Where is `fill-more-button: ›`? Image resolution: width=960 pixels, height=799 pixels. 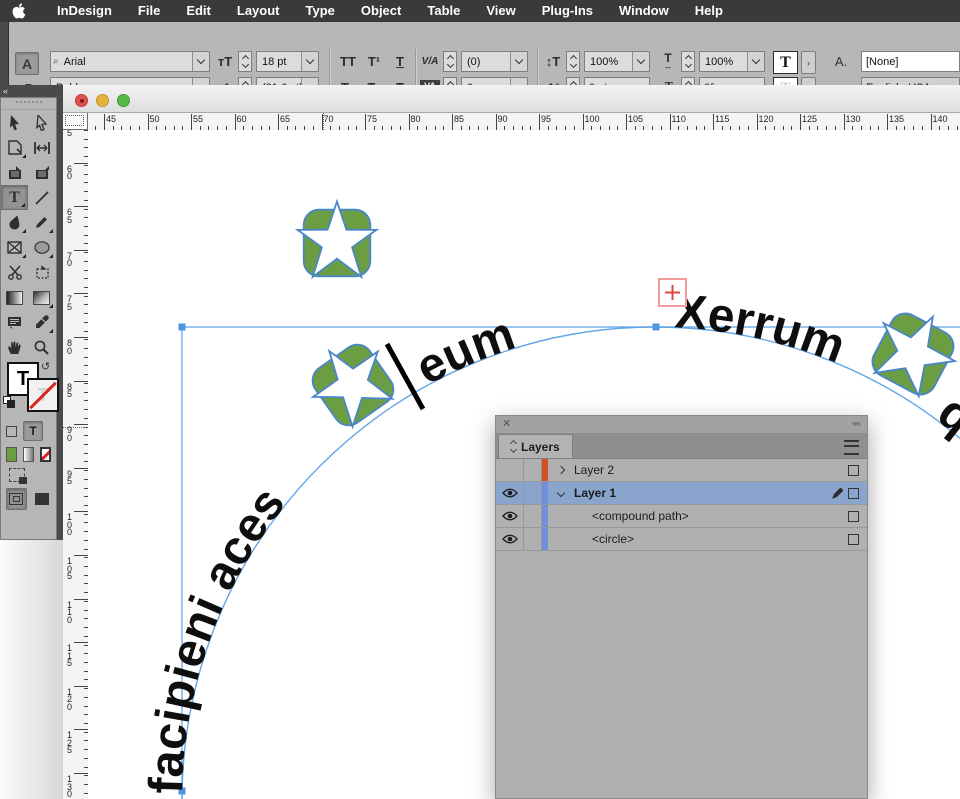
fill-more-button: › is located at coordinates (808, 62).